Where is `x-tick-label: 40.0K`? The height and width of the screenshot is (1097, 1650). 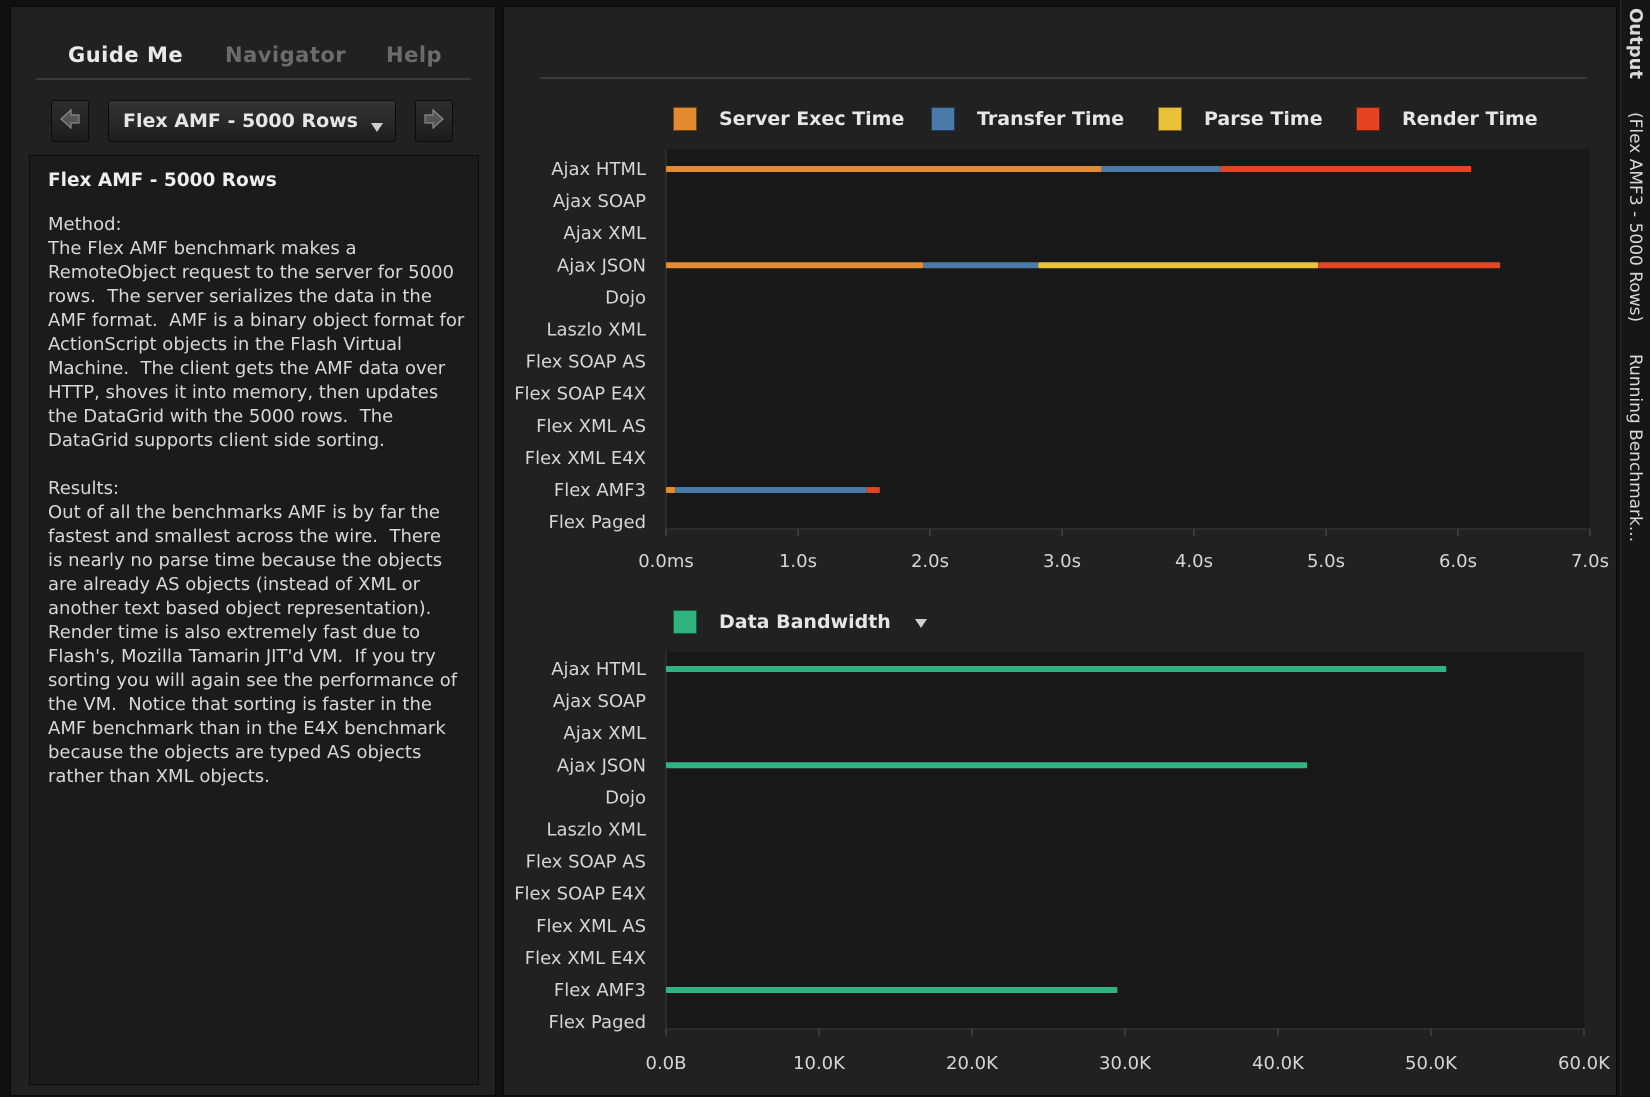 x-tick-label: 40.0K is located at coordinates (1278, 1063).